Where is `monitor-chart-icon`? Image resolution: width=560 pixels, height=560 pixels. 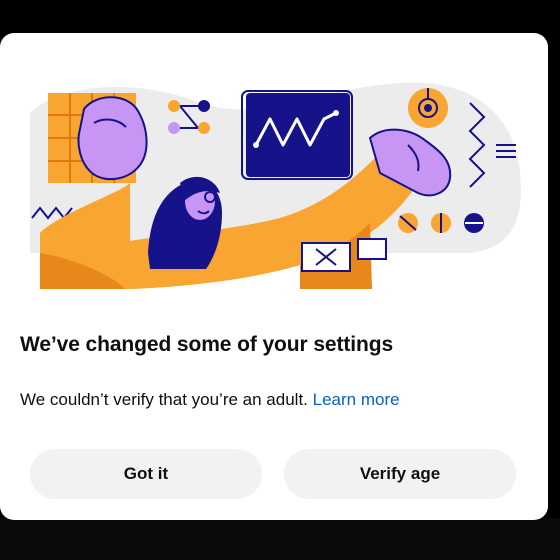
monitor-chart-icon is located at coordinates (297, 135).